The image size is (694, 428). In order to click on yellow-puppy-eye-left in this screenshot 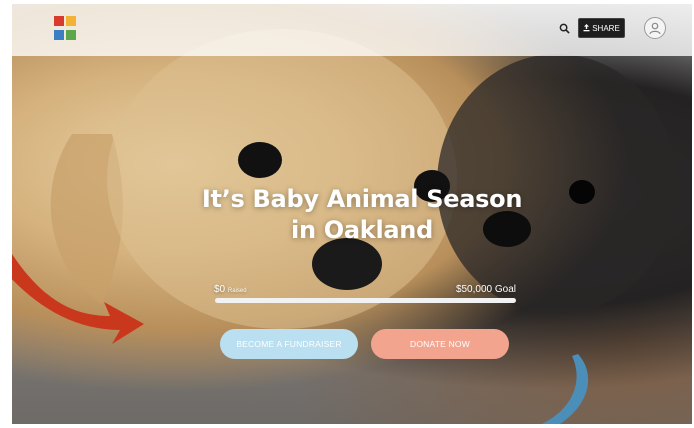, I will do `click(260, 160)`.